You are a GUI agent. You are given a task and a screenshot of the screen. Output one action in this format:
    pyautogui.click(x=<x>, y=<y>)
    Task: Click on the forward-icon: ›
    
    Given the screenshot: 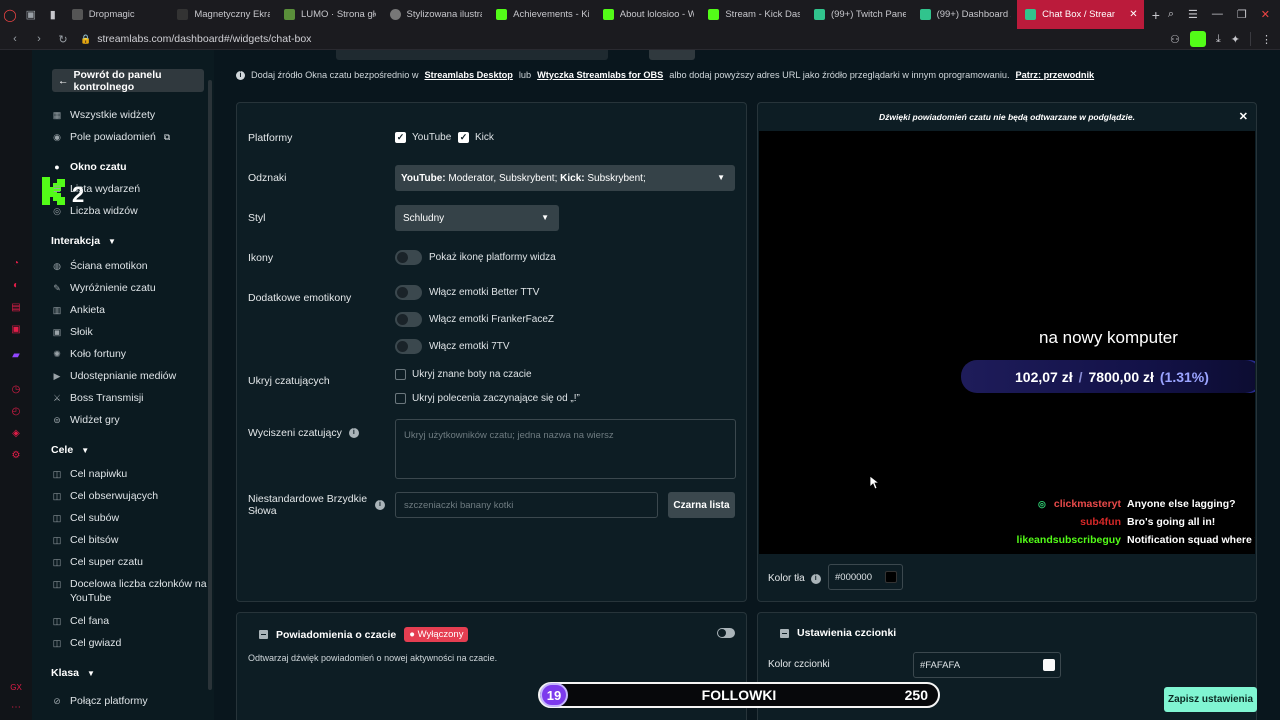 What is the action you would take?
    pyautogui.click(x=39, y=39)
    